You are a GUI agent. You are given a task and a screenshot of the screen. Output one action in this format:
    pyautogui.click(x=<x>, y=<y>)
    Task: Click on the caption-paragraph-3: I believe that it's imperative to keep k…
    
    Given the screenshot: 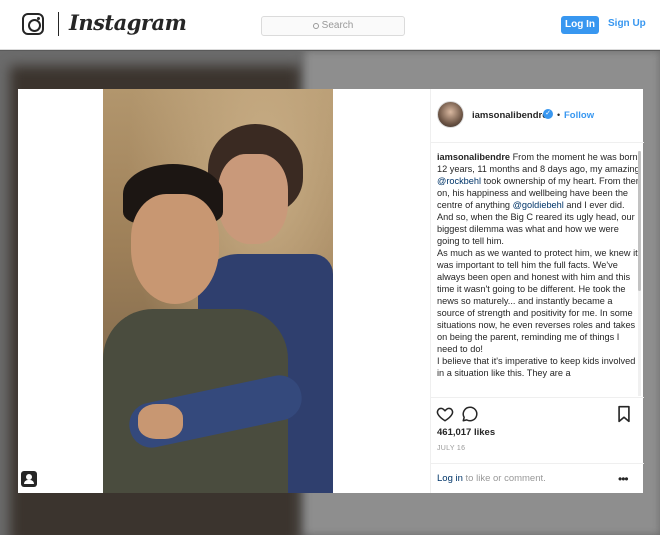 What is the action you would take?
    pyautogui.click(x=536, y=367)
    